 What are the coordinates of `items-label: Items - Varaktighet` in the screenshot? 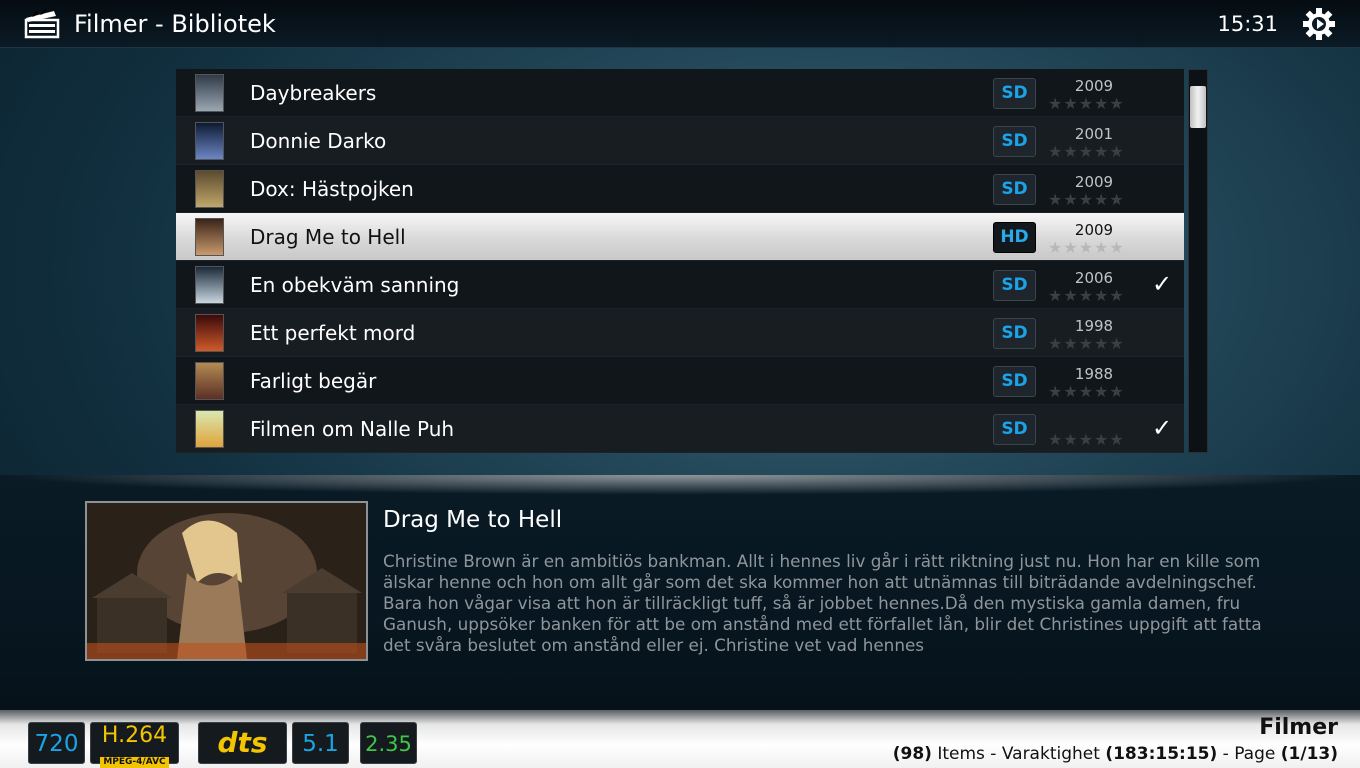 It's located at (1018, 754).